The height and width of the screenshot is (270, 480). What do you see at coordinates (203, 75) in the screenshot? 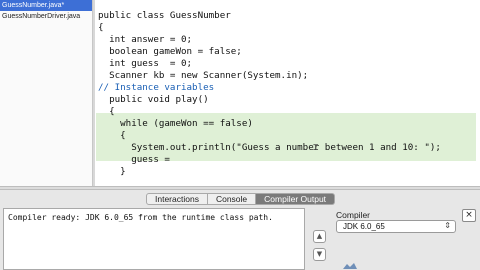
I see `code-line: Scanner kb = new Scanner(System.in);` at bounding box center [203, 75].